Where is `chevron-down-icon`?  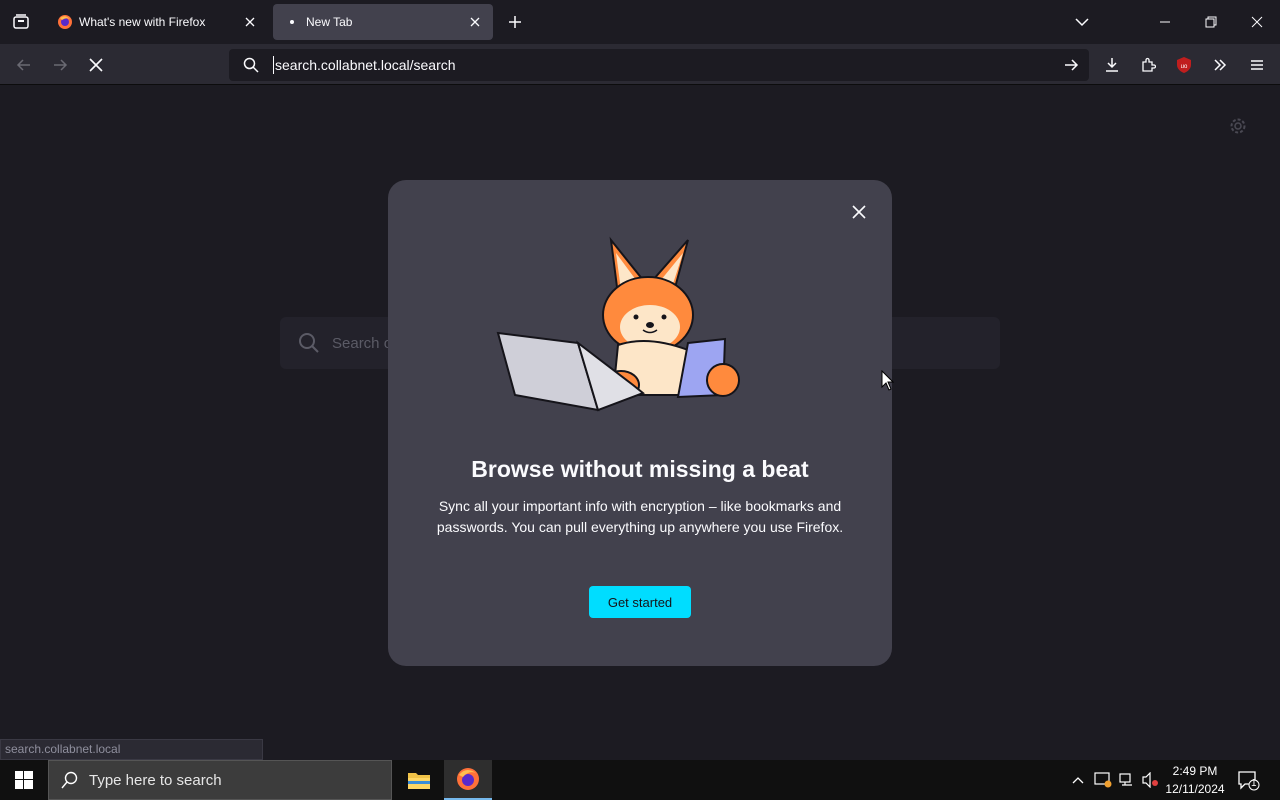
chevron-down-icon is located at coordinates (1082, 22).